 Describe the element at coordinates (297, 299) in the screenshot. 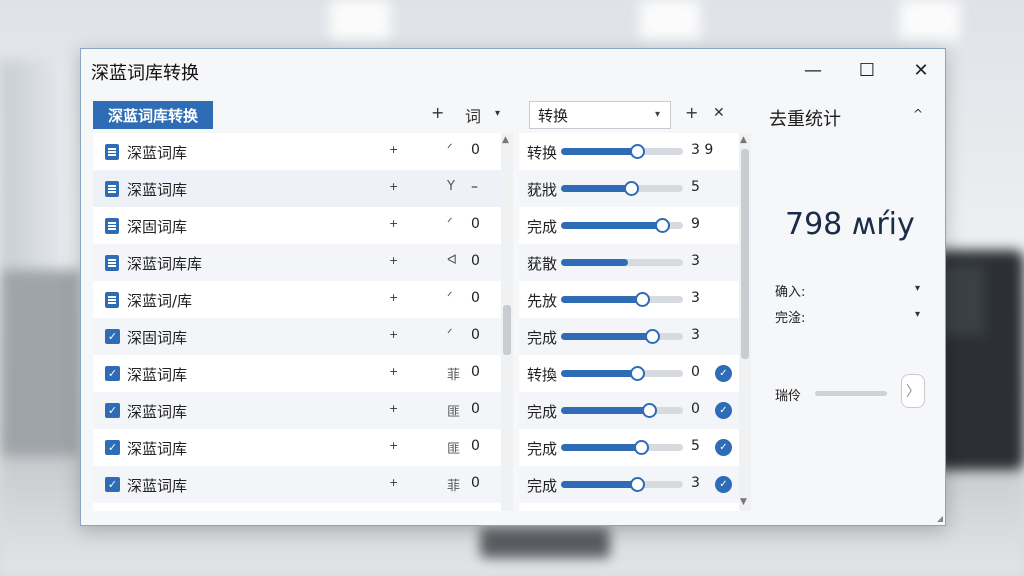

I see `list-item: 深蓝词/库 + ᐟ 0` at that location.